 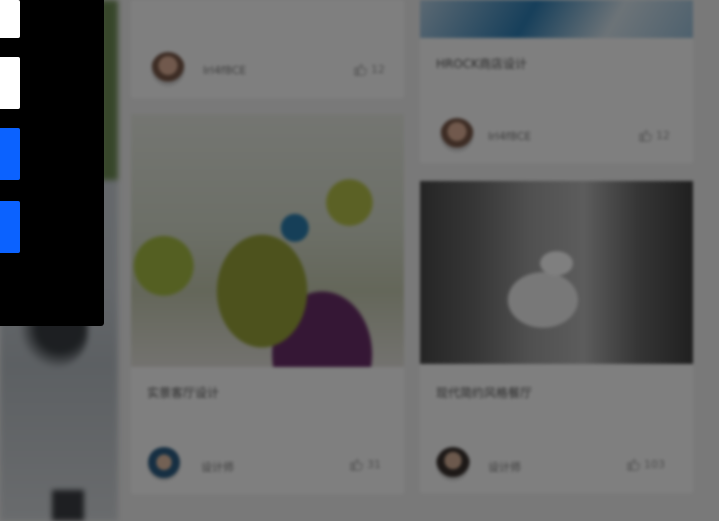 I want to click on popup-menu, so click(x=52, y=163).